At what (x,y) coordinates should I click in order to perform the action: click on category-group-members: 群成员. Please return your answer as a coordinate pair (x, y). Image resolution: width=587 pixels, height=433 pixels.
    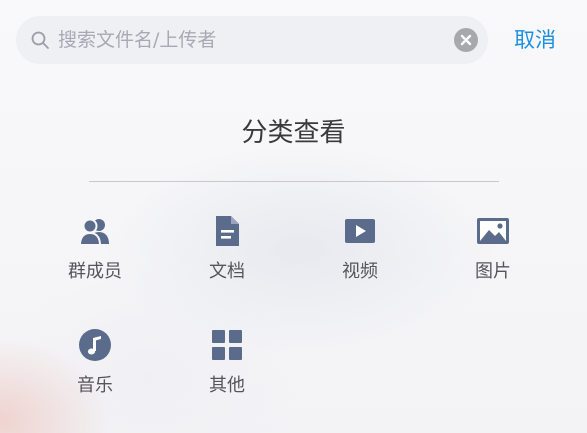
    Looking at the image, I should click on (95, 259).